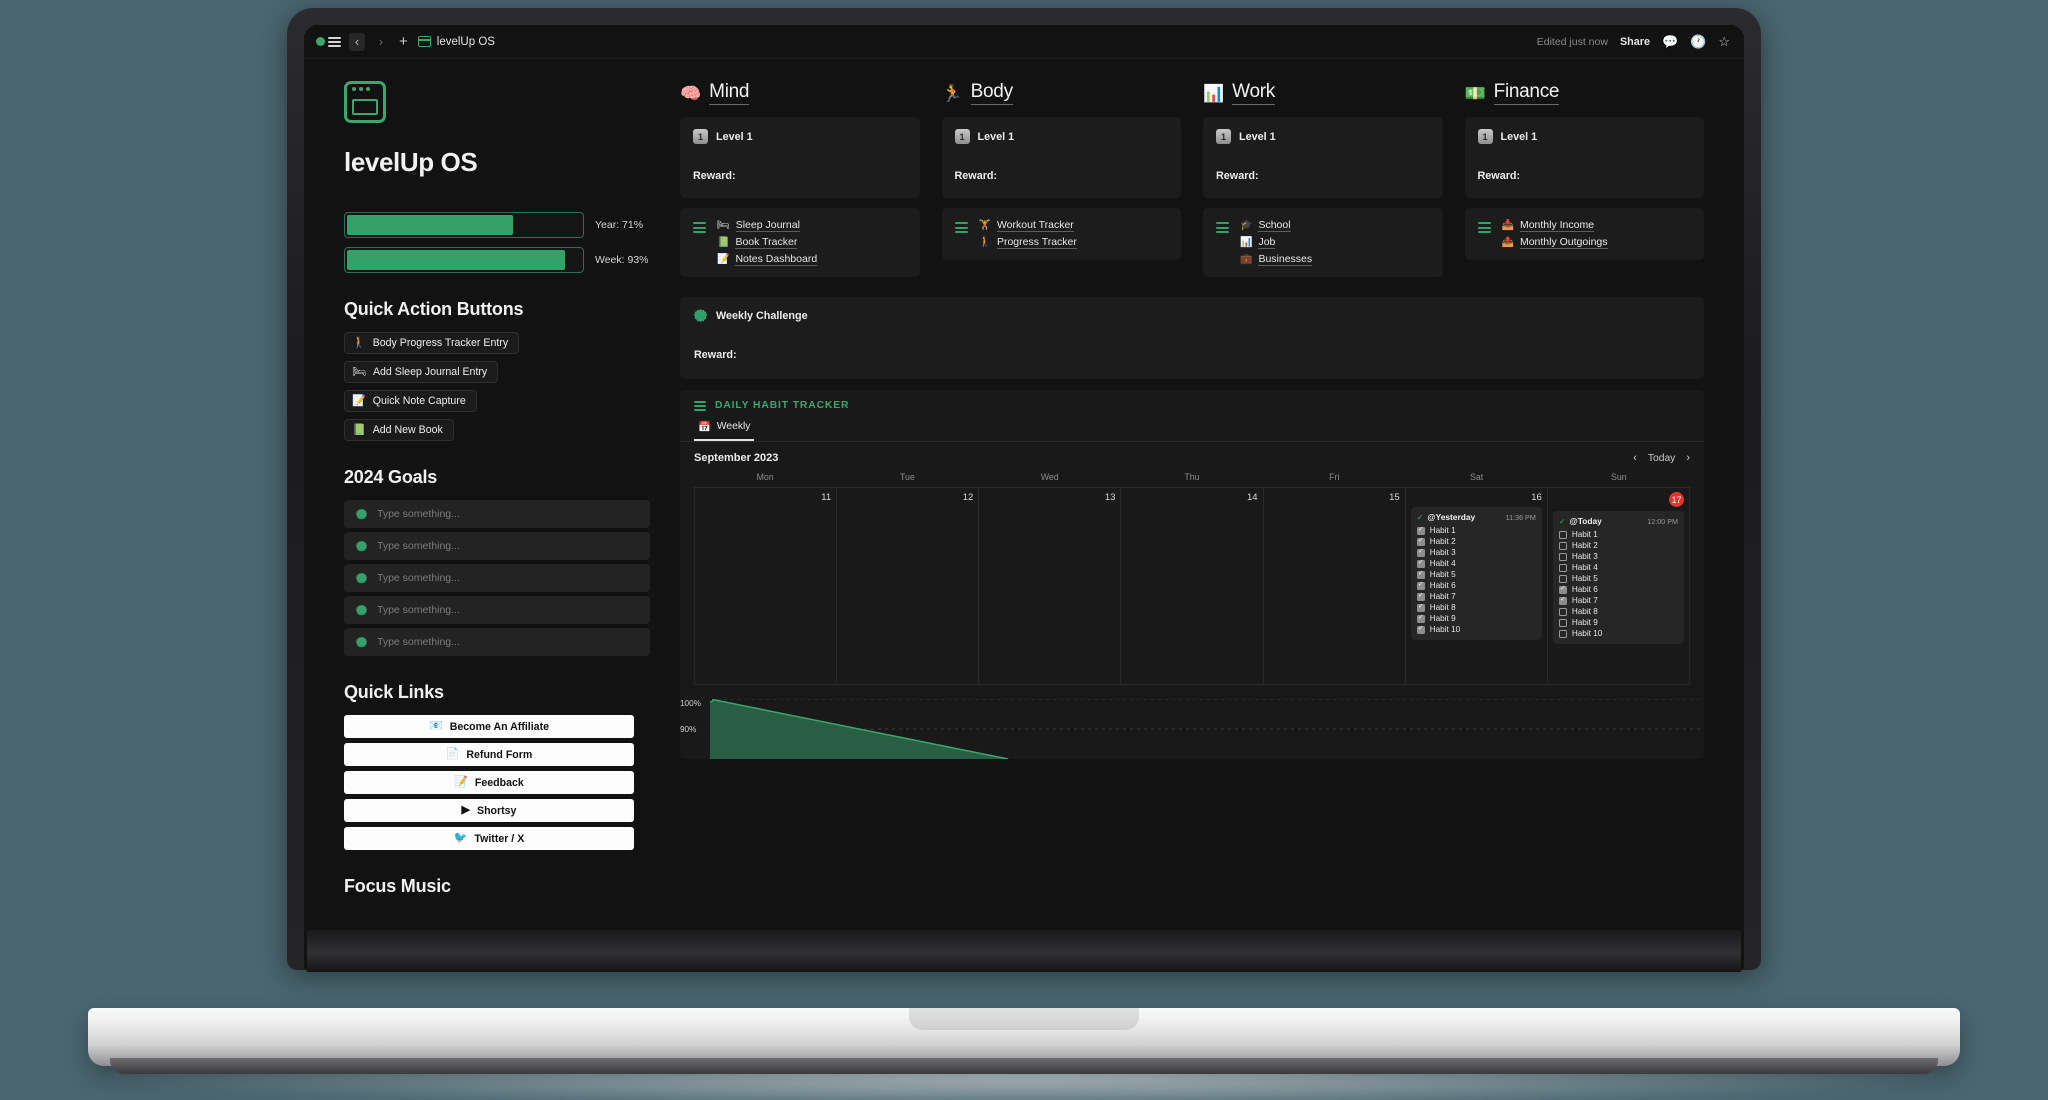  I want to click on calendar-today-button: Today, so click(1661, 458).